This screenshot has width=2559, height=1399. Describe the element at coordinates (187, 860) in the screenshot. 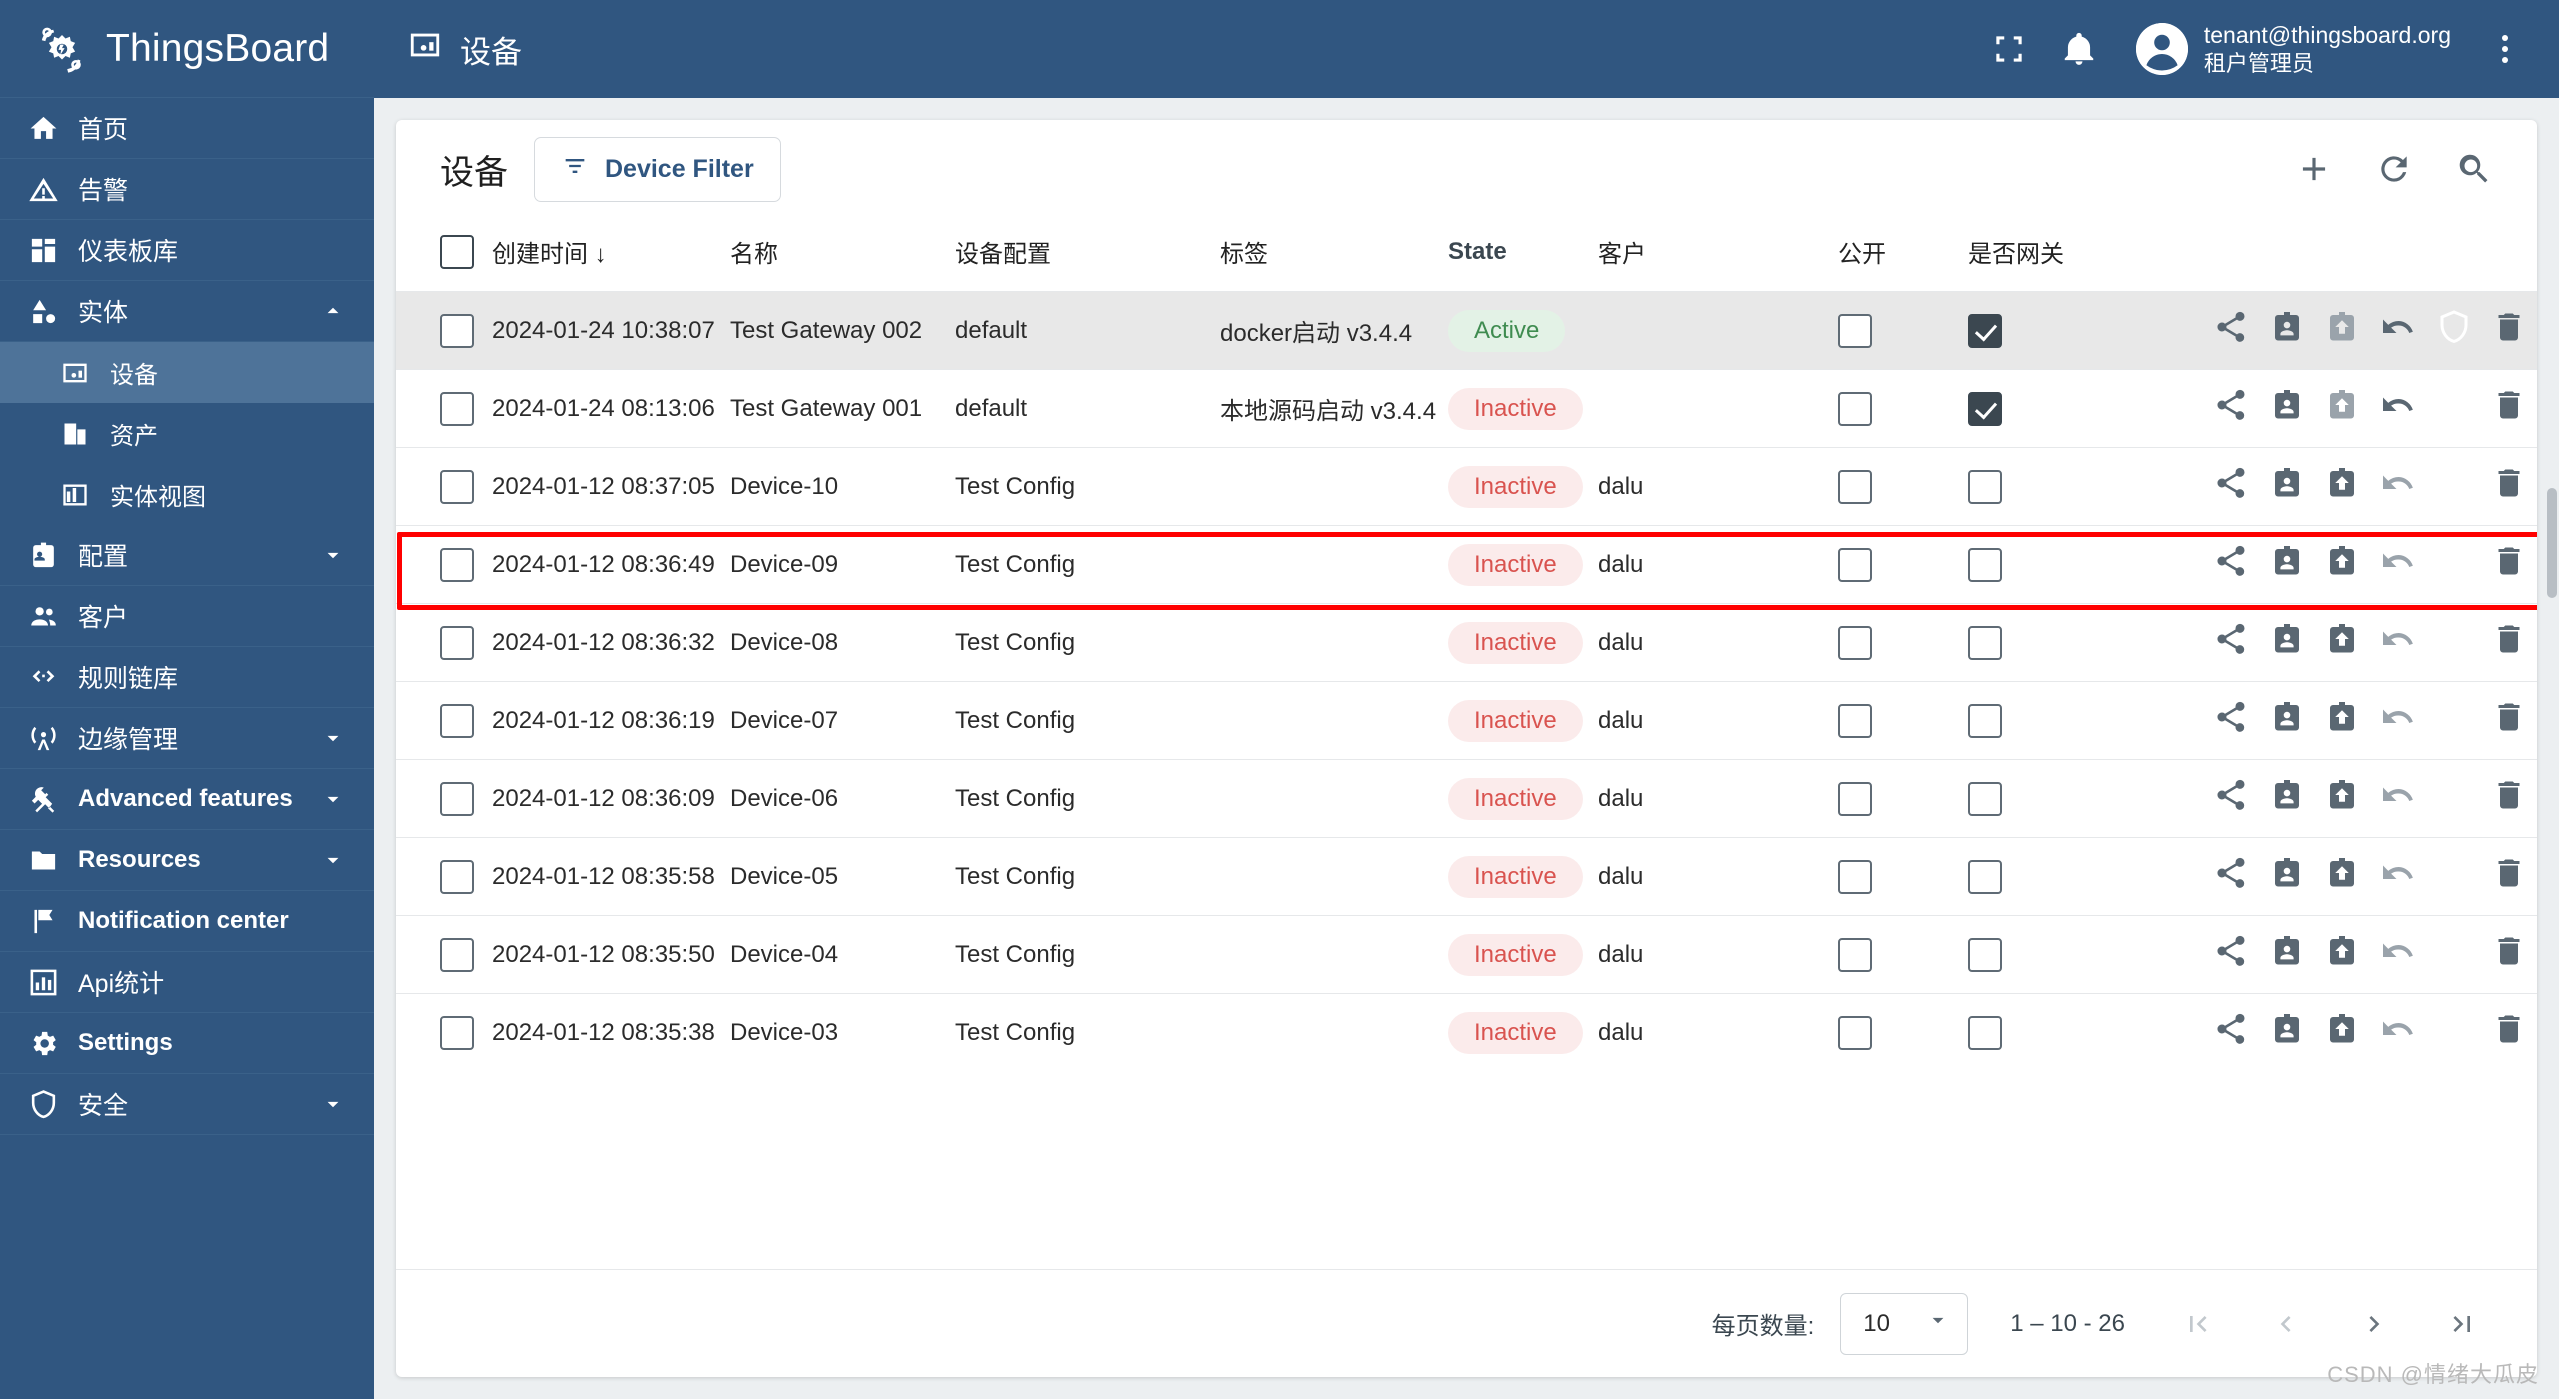

I see `sidebar-item-resources: Resources` at that location.